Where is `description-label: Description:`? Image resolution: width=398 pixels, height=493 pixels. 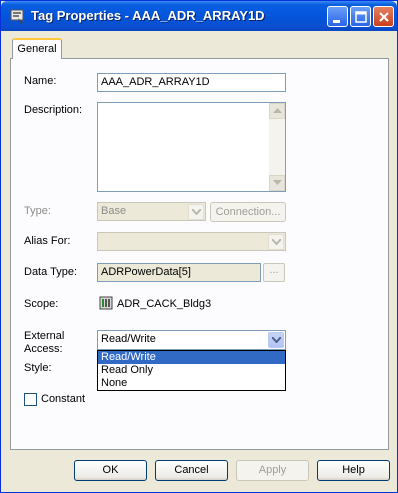
description-label: Description: is located at coordinates (53, 110).